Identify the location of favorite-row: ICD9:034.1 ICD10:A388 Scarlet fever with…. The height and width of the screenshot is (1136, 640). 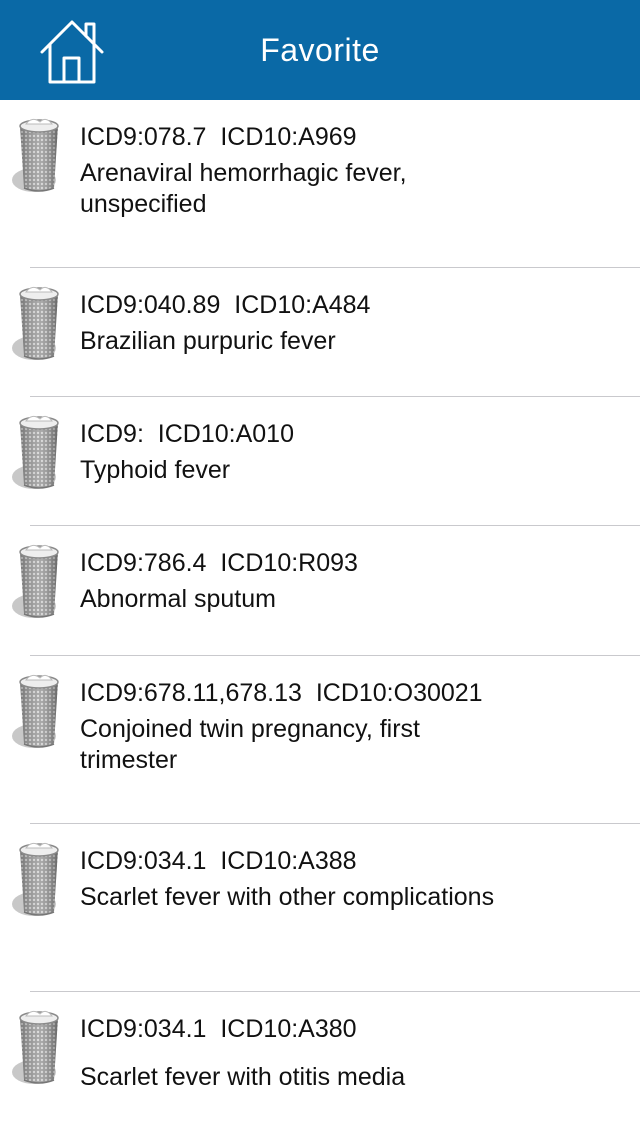
(320, 908).